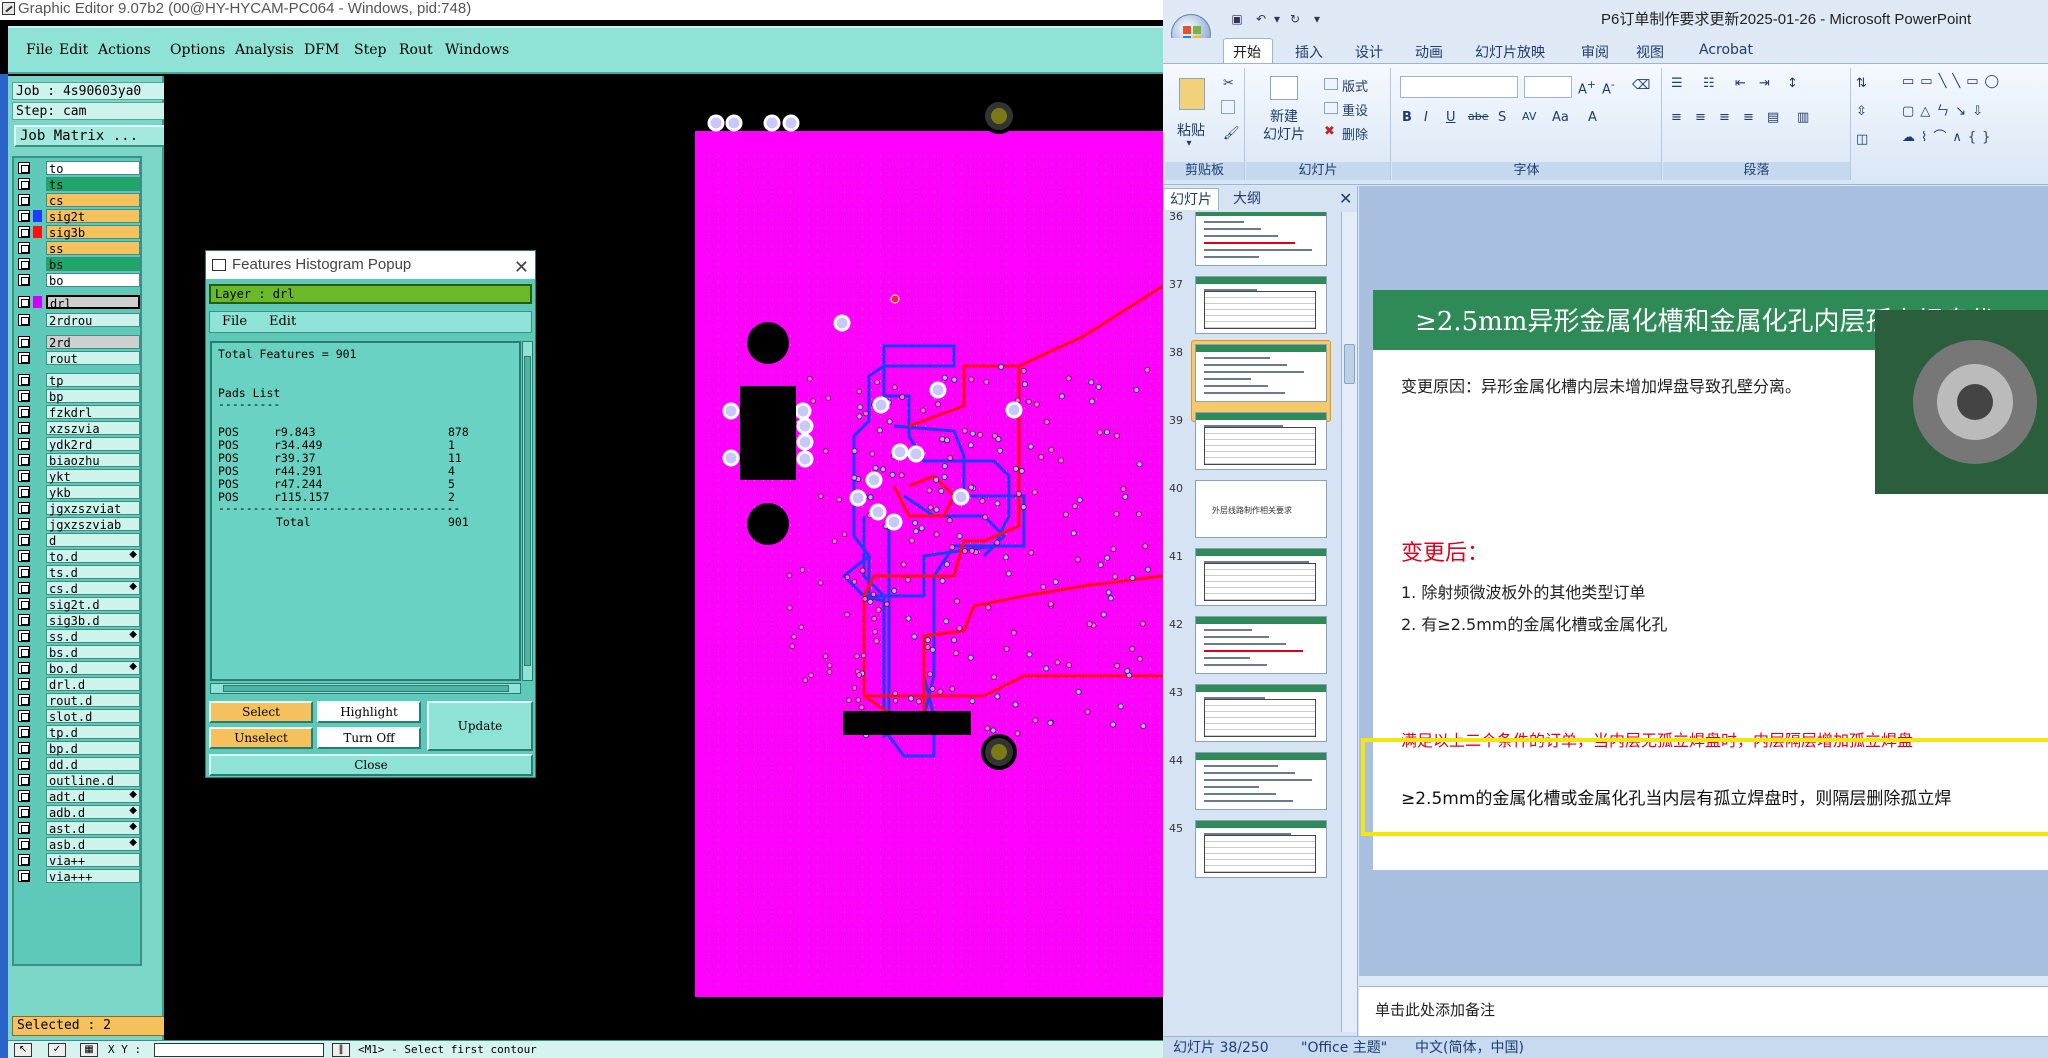  I want to click on unselect-button: Unselect, so click(261, 738).